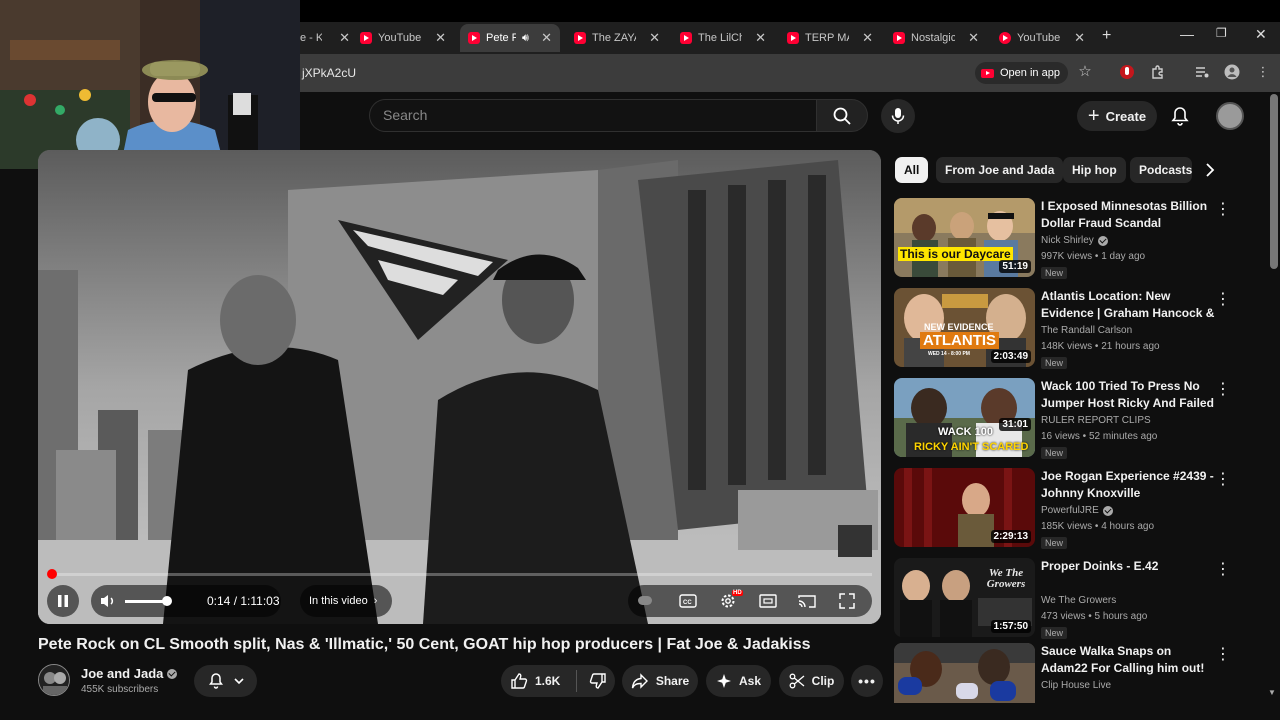  What do you see at coordinates (1187, 34) in the screenshot?
I see `minimize-icon: —` at bounding box center [1187, 34].